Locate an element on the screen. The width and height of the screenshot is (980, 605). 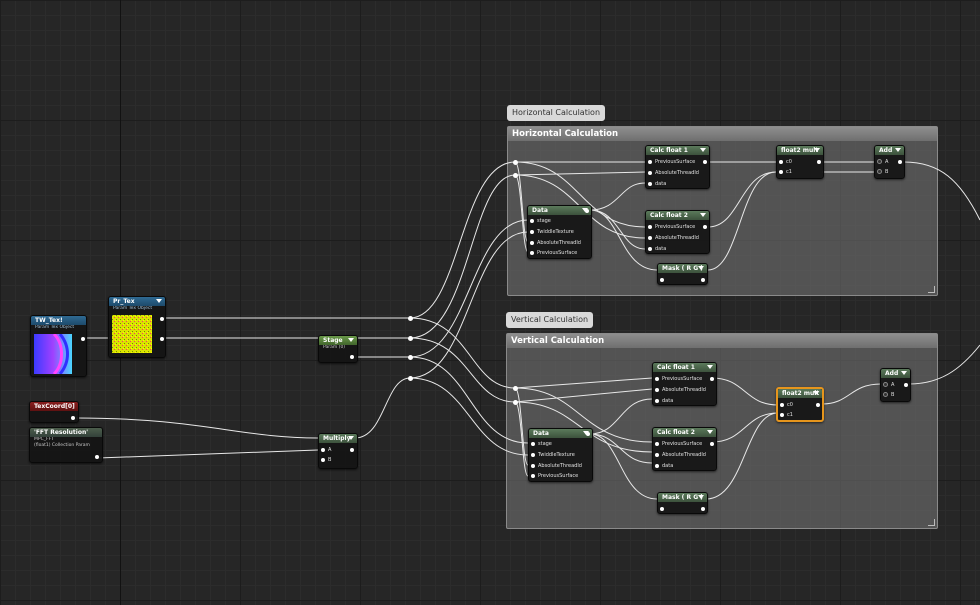
vertical-add-node: Add A B is located at coordinates (895, 385).